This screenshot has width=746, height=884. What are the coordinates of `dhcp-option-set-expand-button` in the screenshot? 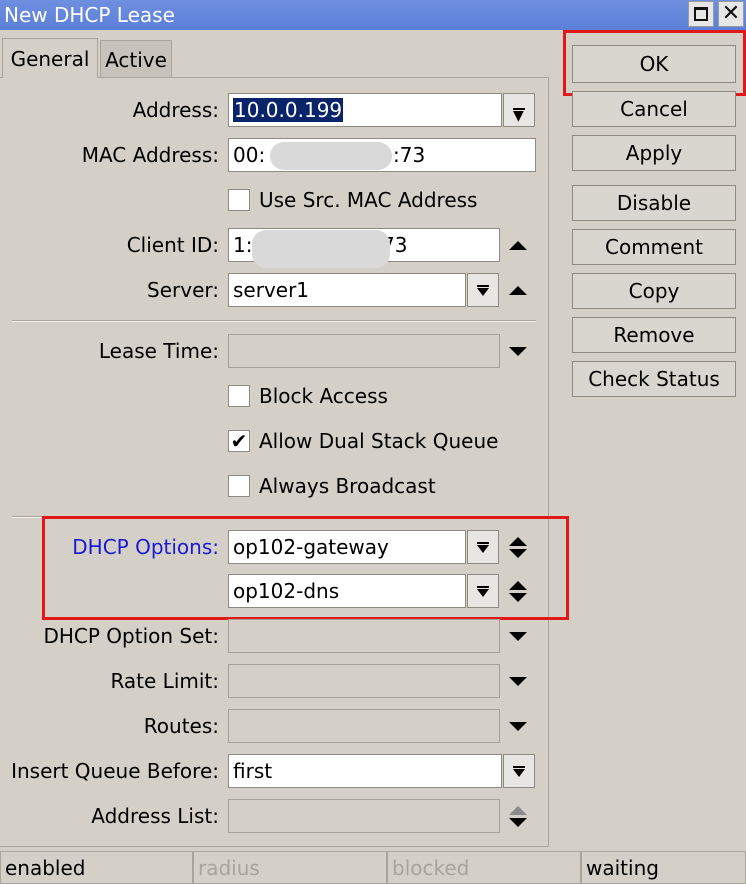 It's located at (518, 636).